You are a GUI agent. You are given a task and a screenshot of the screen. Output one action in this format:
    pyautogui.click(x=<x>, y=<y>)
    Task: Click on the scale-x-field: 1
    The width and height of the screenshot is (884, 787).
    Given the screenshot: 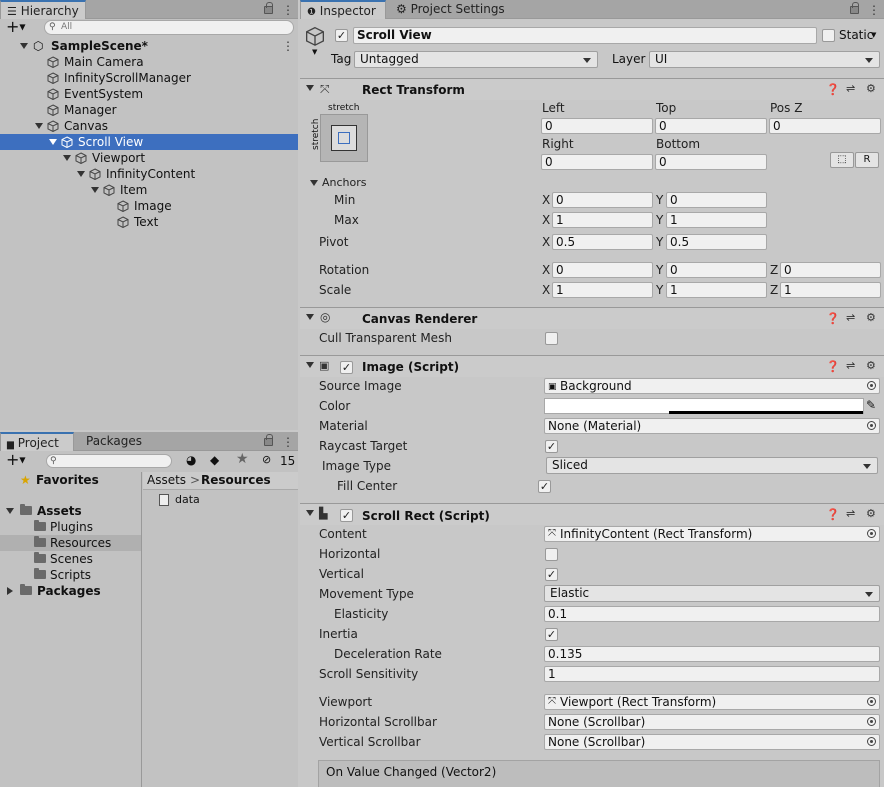 What is the action you would take?
    pyautogui.click(x=602, y=290)
    